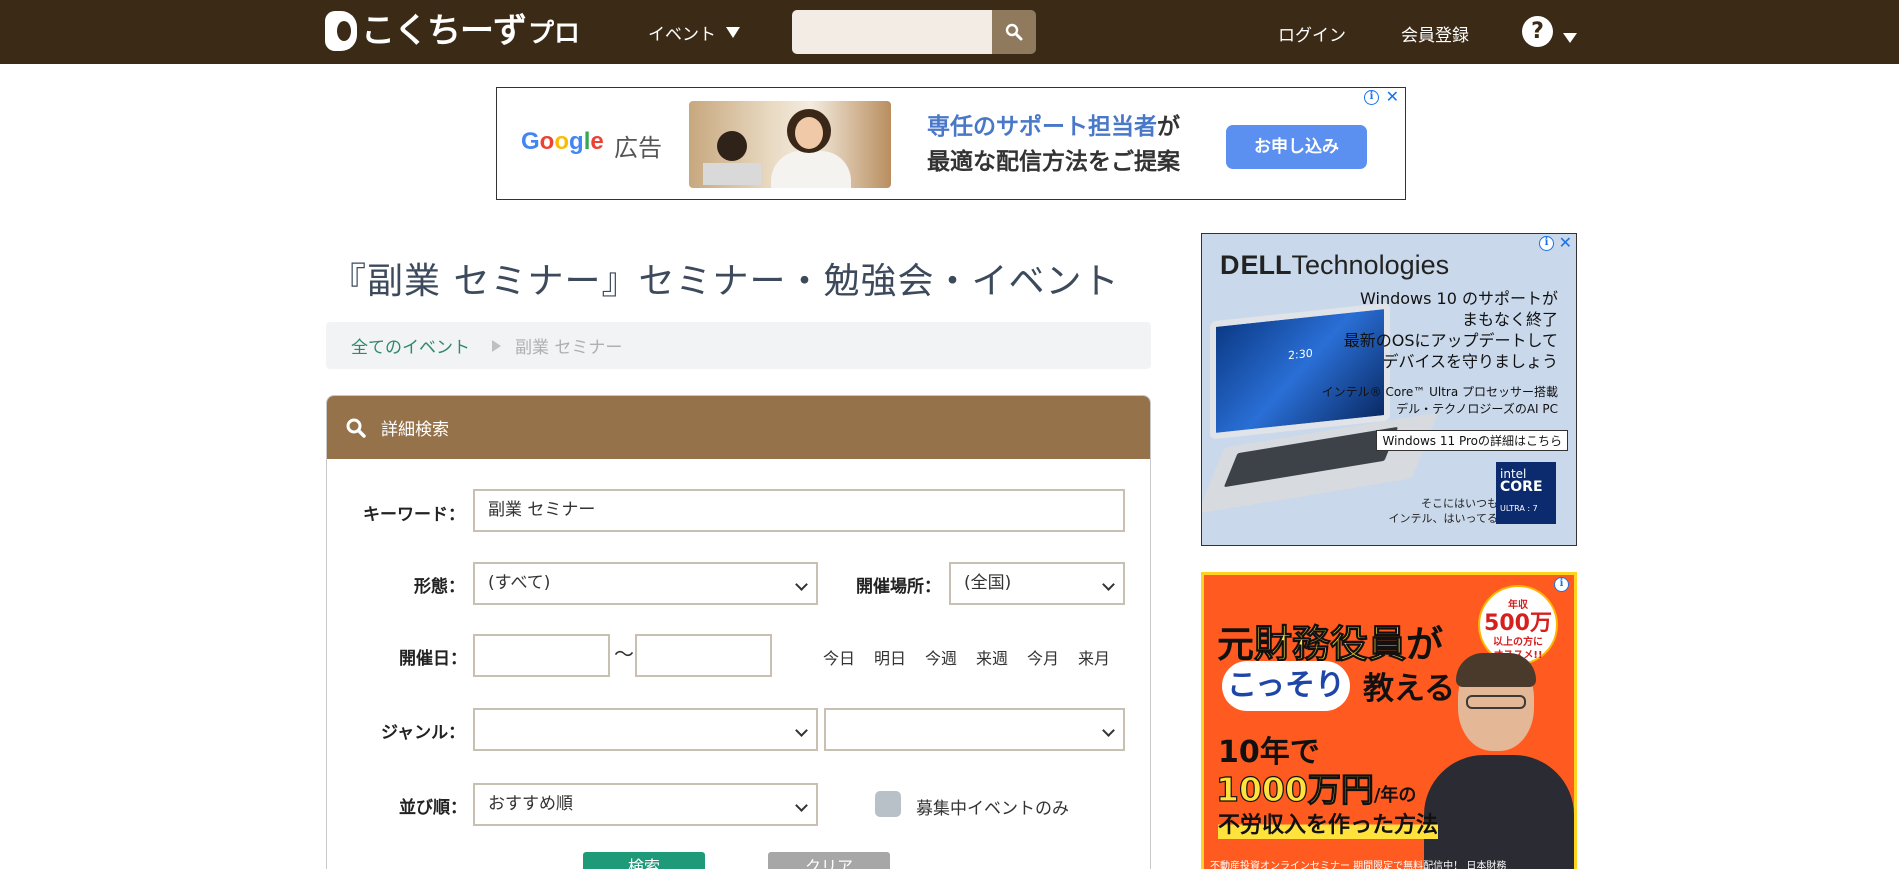 This screenshot has height=869, width=1899. I want to click on ad-apply-button: お申し込み, so click(1296, 147).